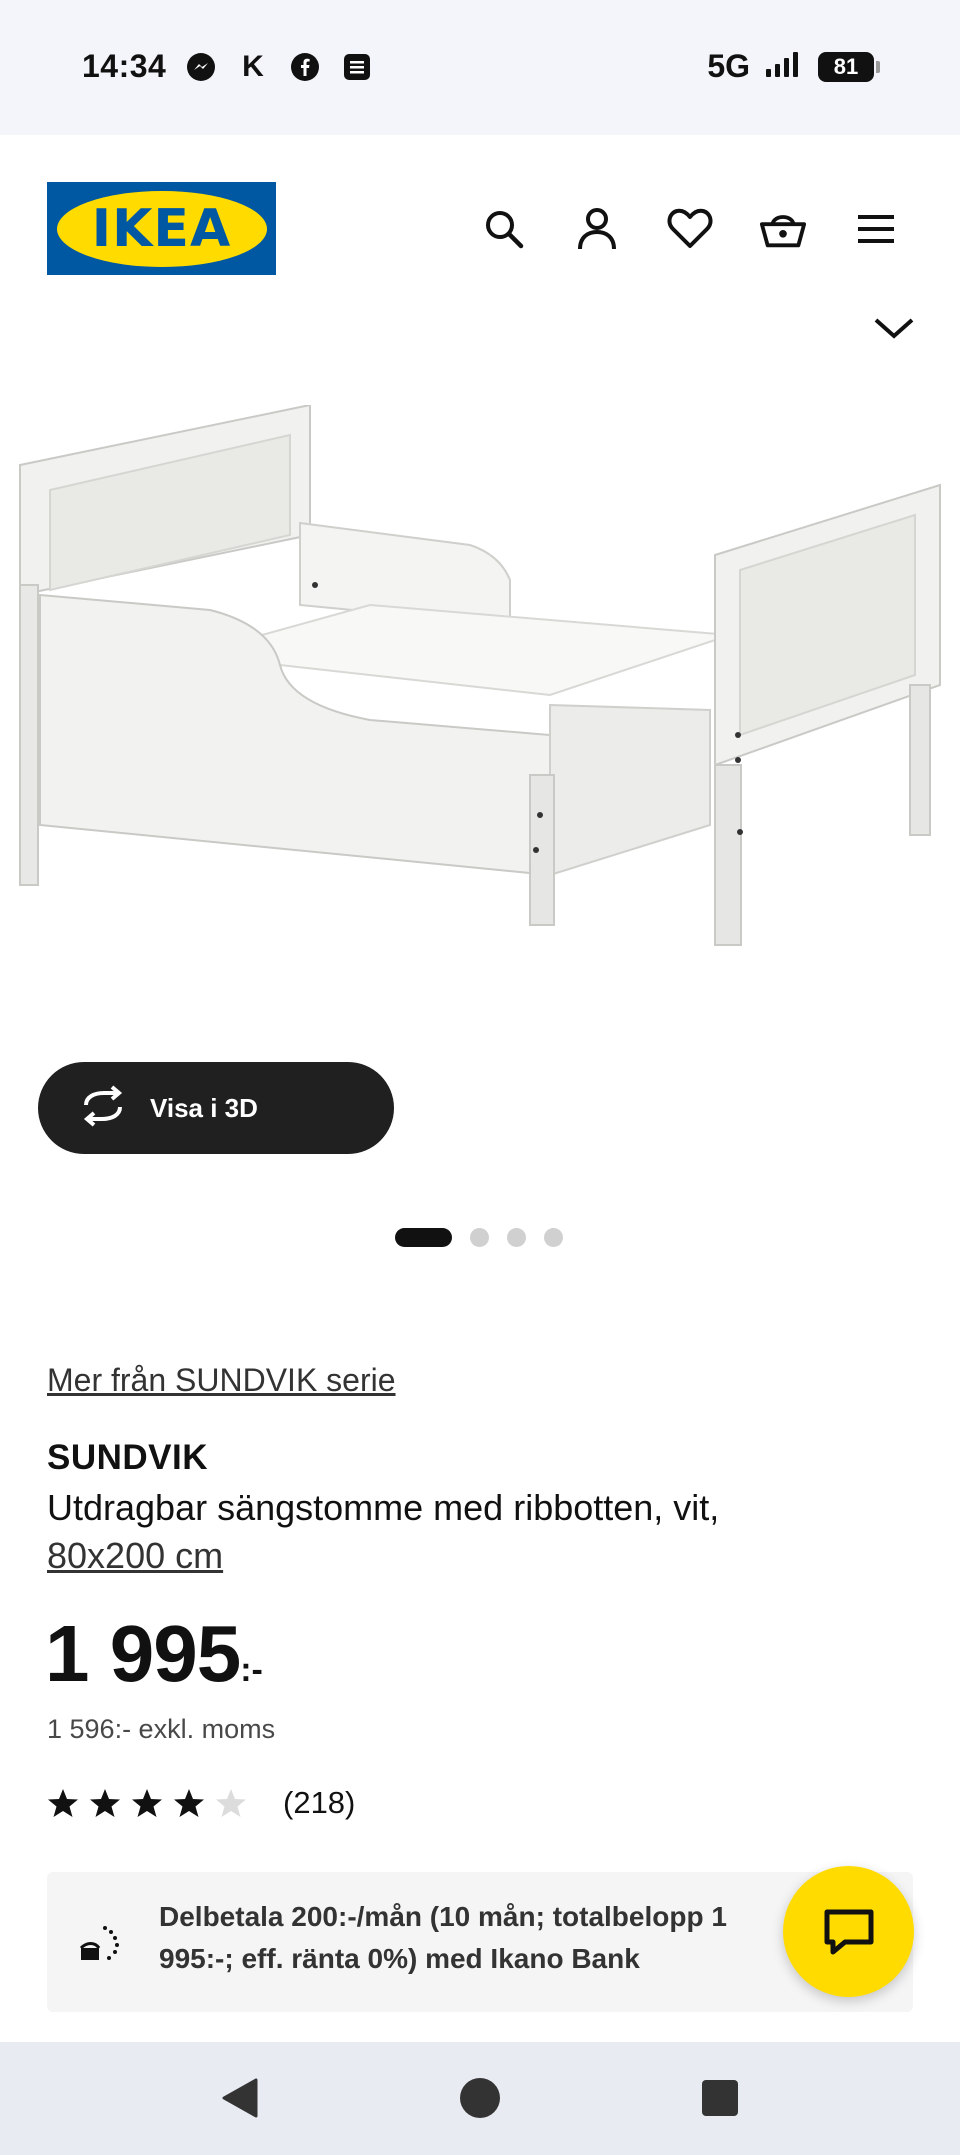 Image resolution: width=960 pixels, height=2155 pixels. I want to click on review-count: (218), so click(319, 1803).